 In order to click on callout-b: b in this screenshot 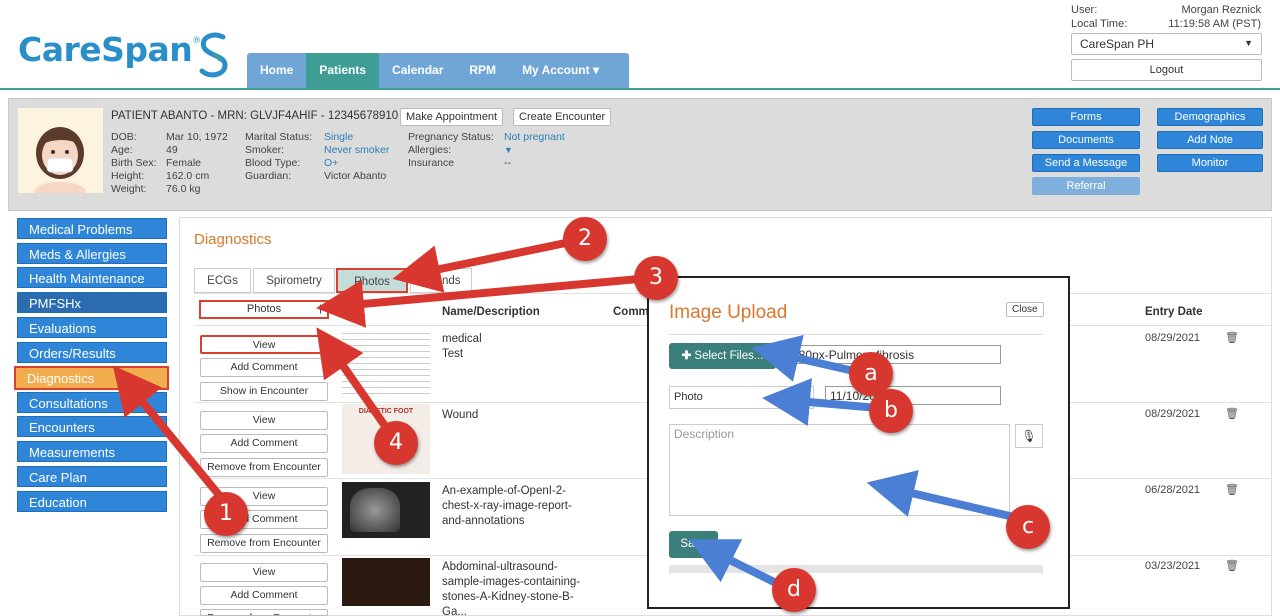, I will do `click(891, 411)`.